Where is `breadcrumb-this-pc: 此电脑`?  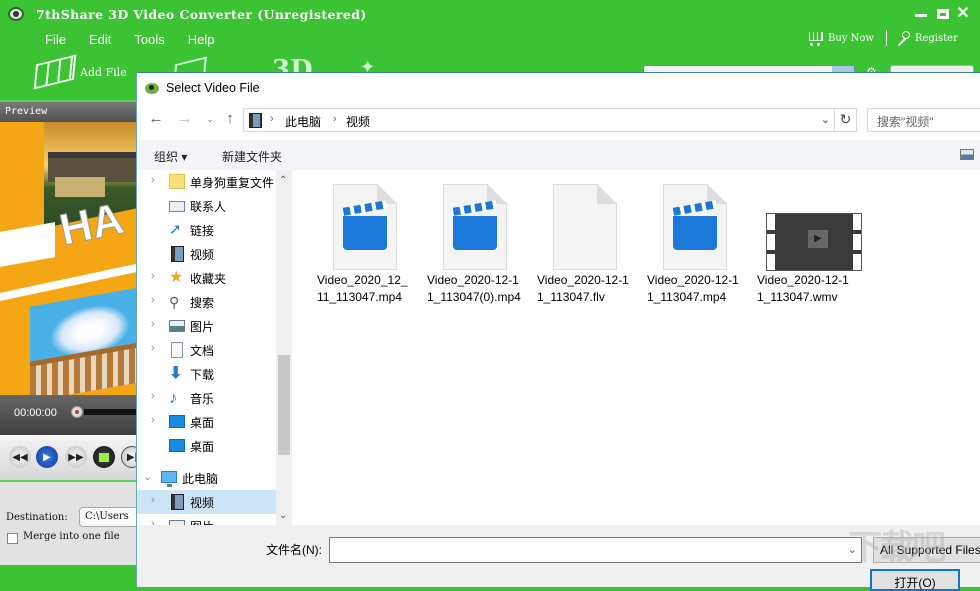 breadcrumb-this-pc: 此电脑 is located at coordinates (303, 121).